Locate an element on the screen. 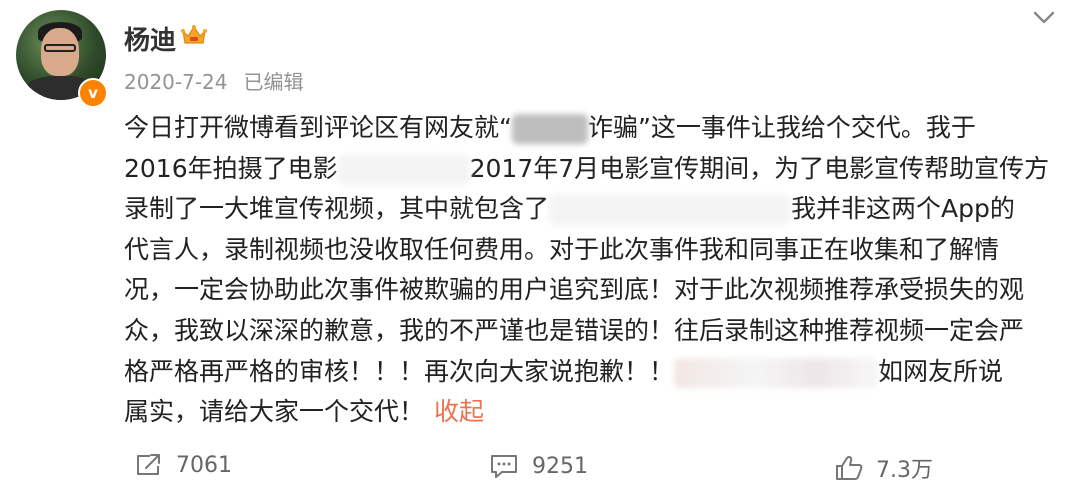 The width and height of the screenshot is (1080, 503). repost-button: 7061 is located at coordinates (183, 465).